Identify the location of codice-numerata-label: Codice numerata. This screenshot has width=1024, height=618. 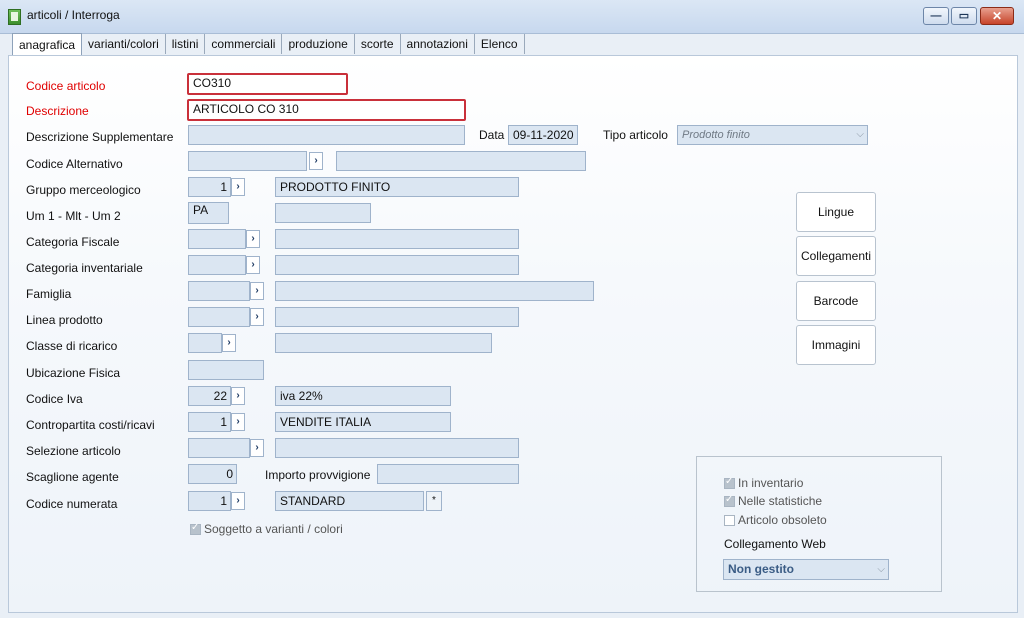
(72, 504).